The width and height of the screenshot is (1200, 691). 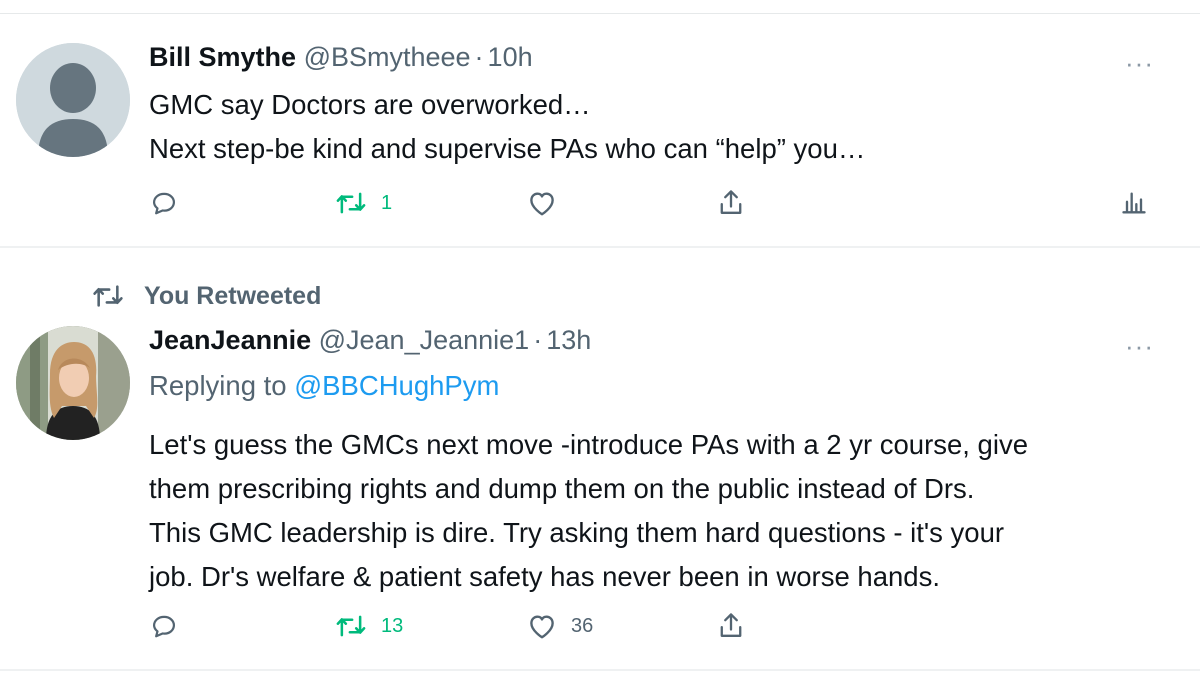 I want to click on author-handle: @BSmytheee, so click(x=387, y=57).